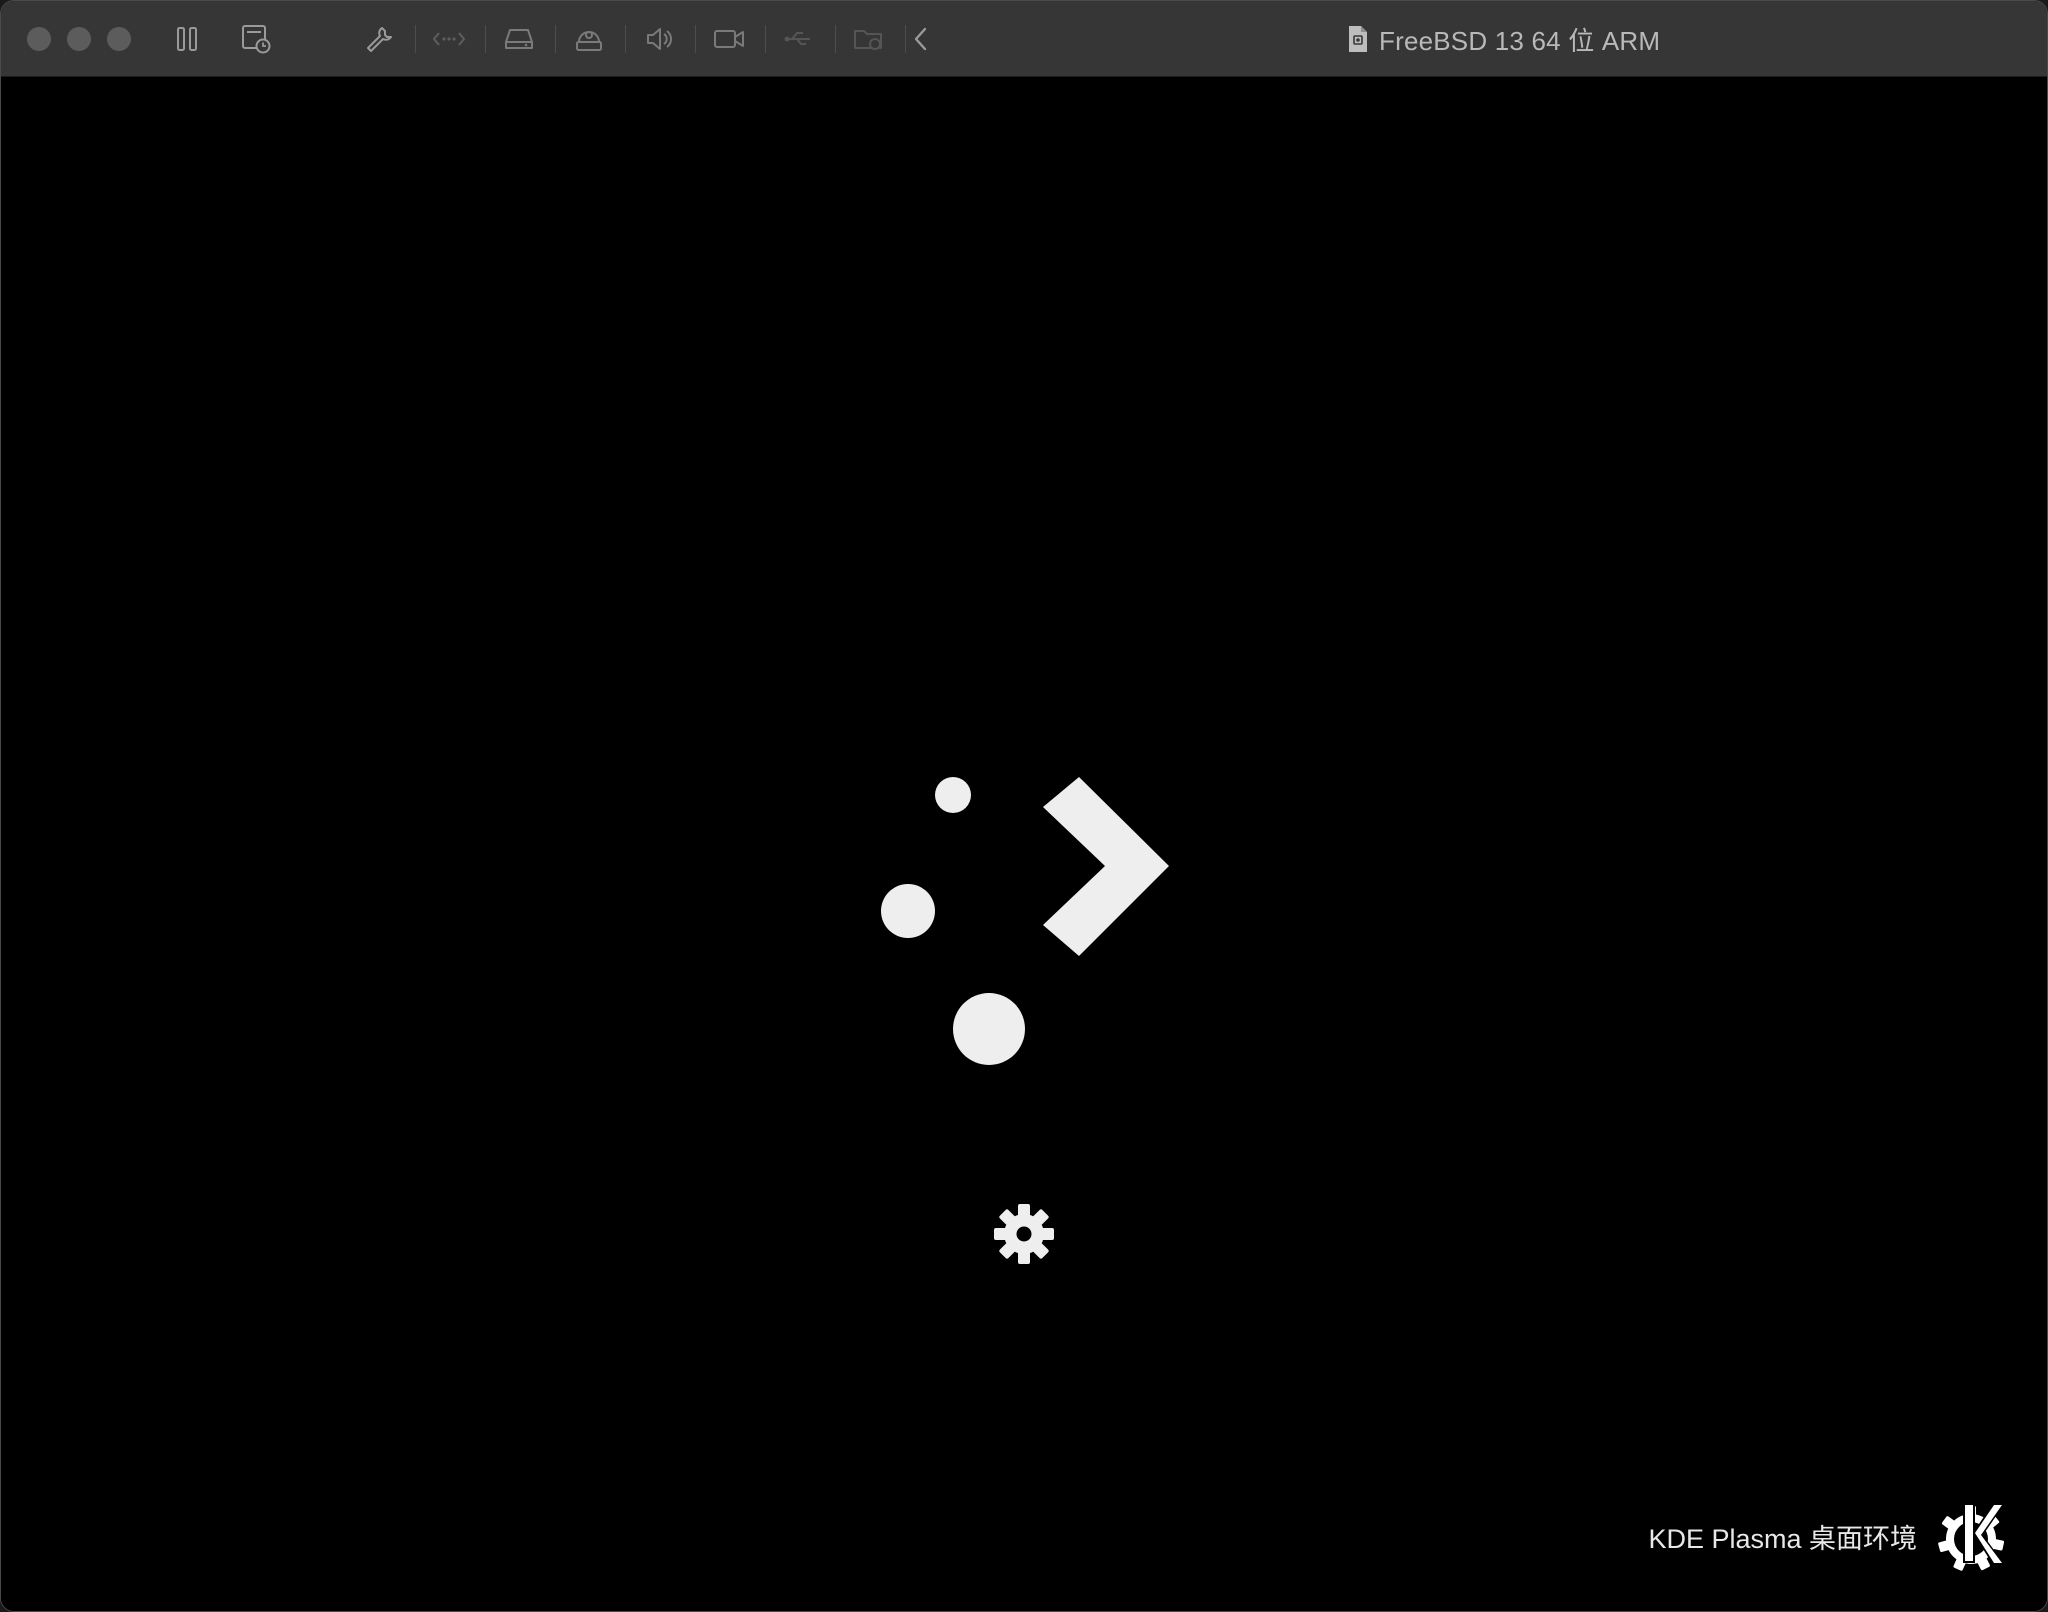  Describe the element at coordinates (79, 39) in the screenshot. I see `minimize-button` at that location.